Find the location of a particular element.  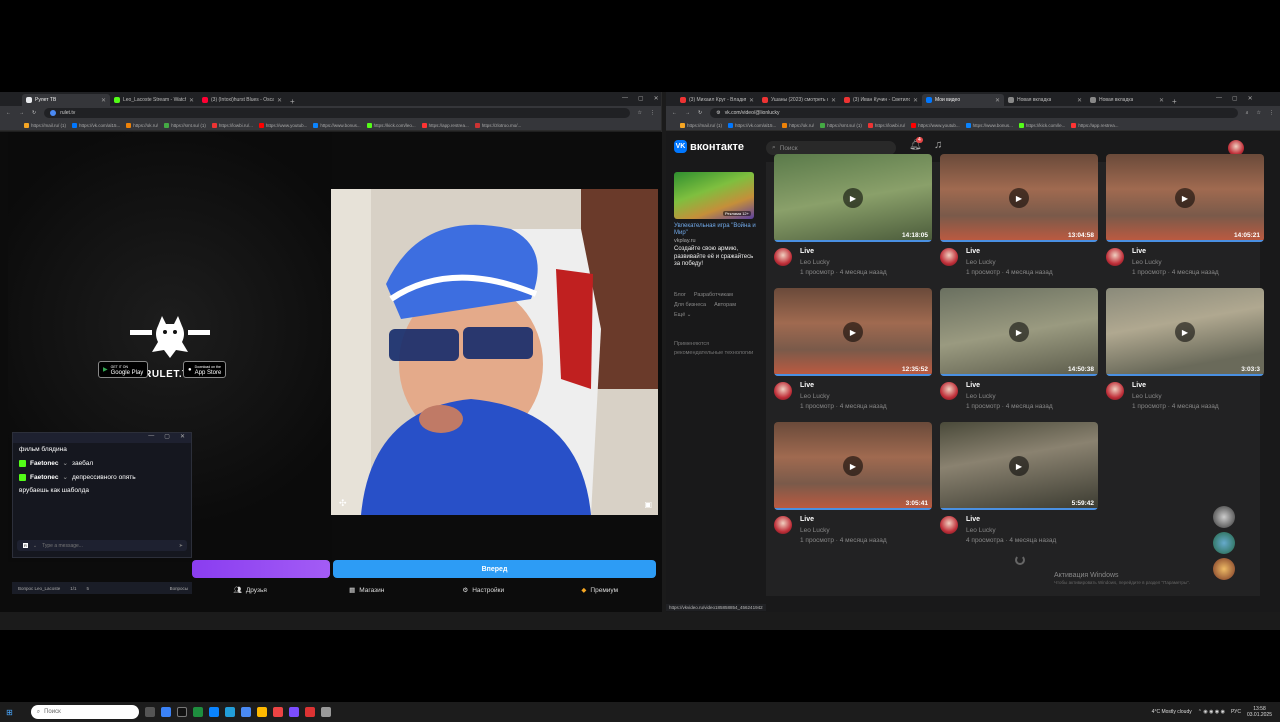

purple-option-bar is located at coordinates (261, 569).